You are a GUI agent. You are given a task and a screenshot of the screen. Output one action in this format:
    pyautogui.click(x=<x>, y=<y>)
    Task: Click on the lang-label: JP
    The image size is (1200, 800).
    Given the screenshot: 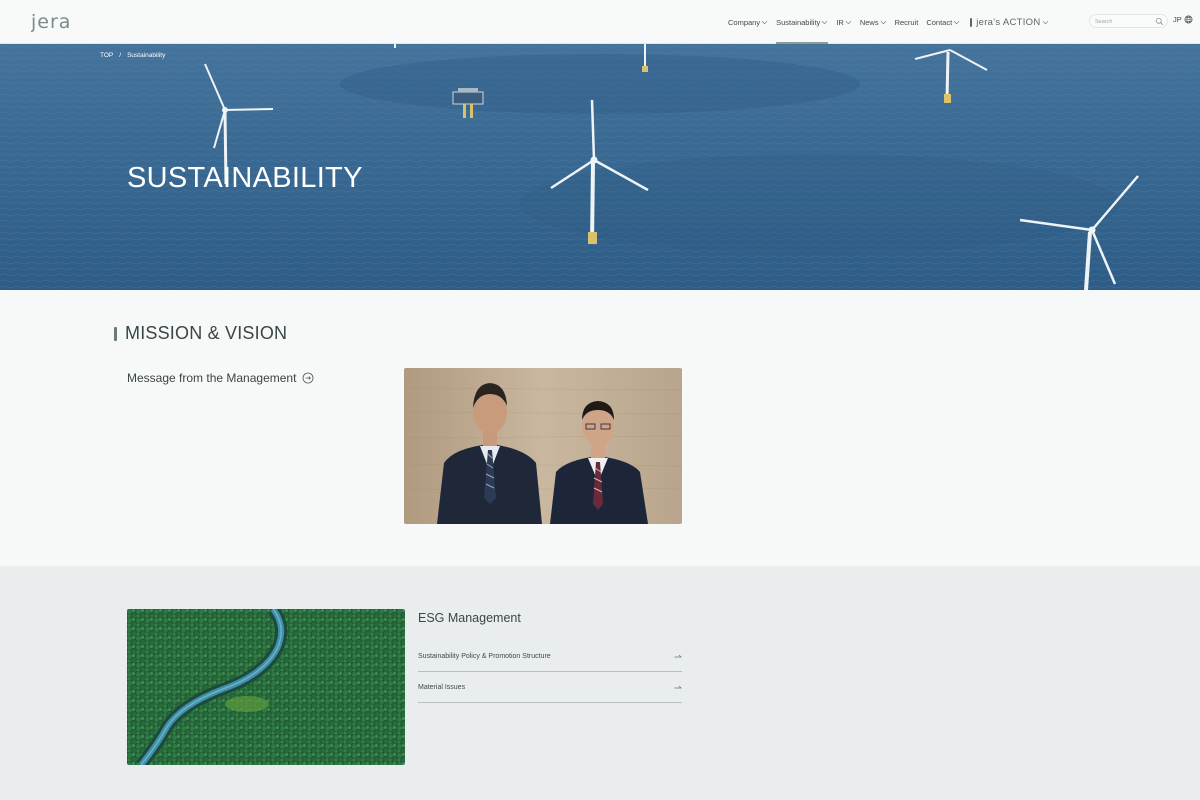 What is the action you would take?
    pyautogui.click(x=1177, y=19)
    